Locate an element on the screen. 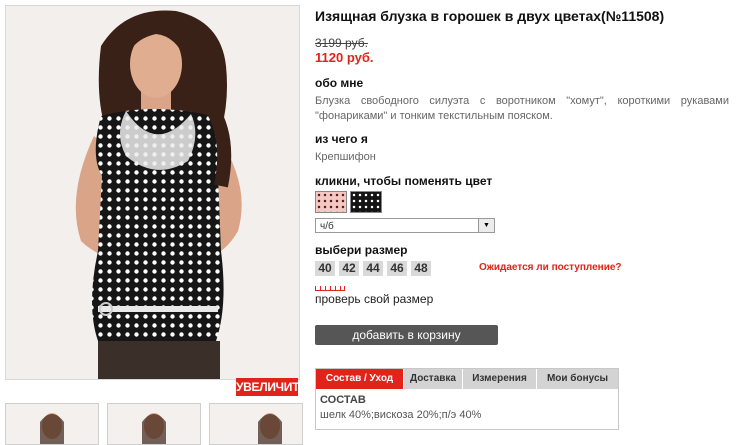 Image resolution: width=746 pixels, height=445 pixels. material-text: Крепшифон is located at coordinates (345, 157).